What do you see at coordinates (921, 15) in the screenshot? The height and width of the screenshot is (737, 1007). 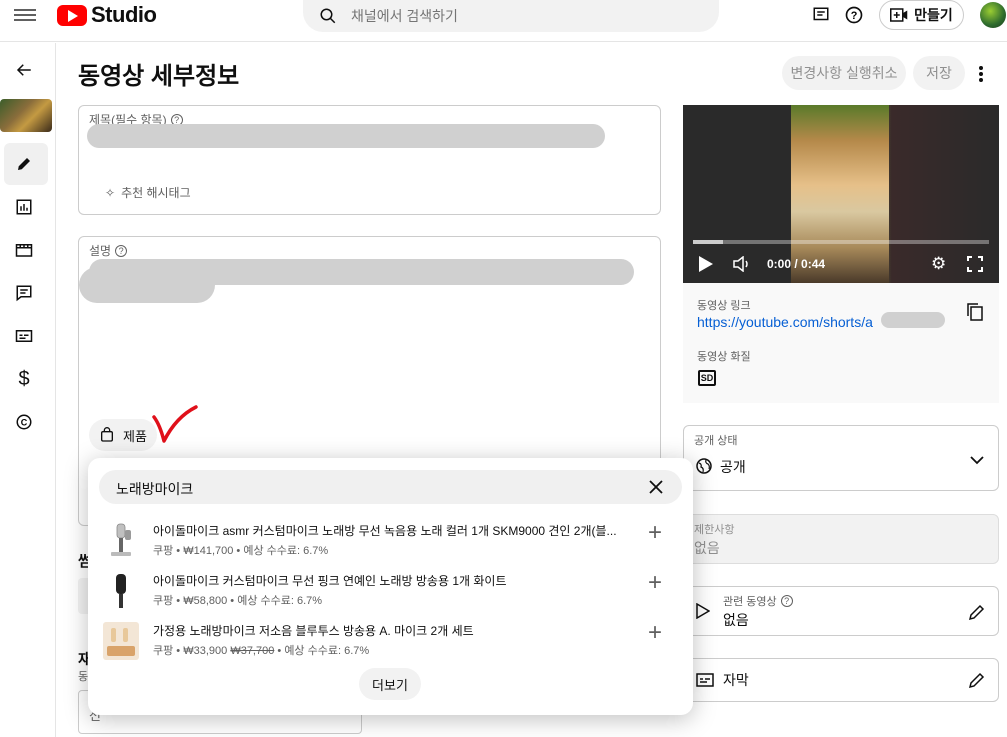 I see `create-button: 만들기` at bounding box center [921, 15].